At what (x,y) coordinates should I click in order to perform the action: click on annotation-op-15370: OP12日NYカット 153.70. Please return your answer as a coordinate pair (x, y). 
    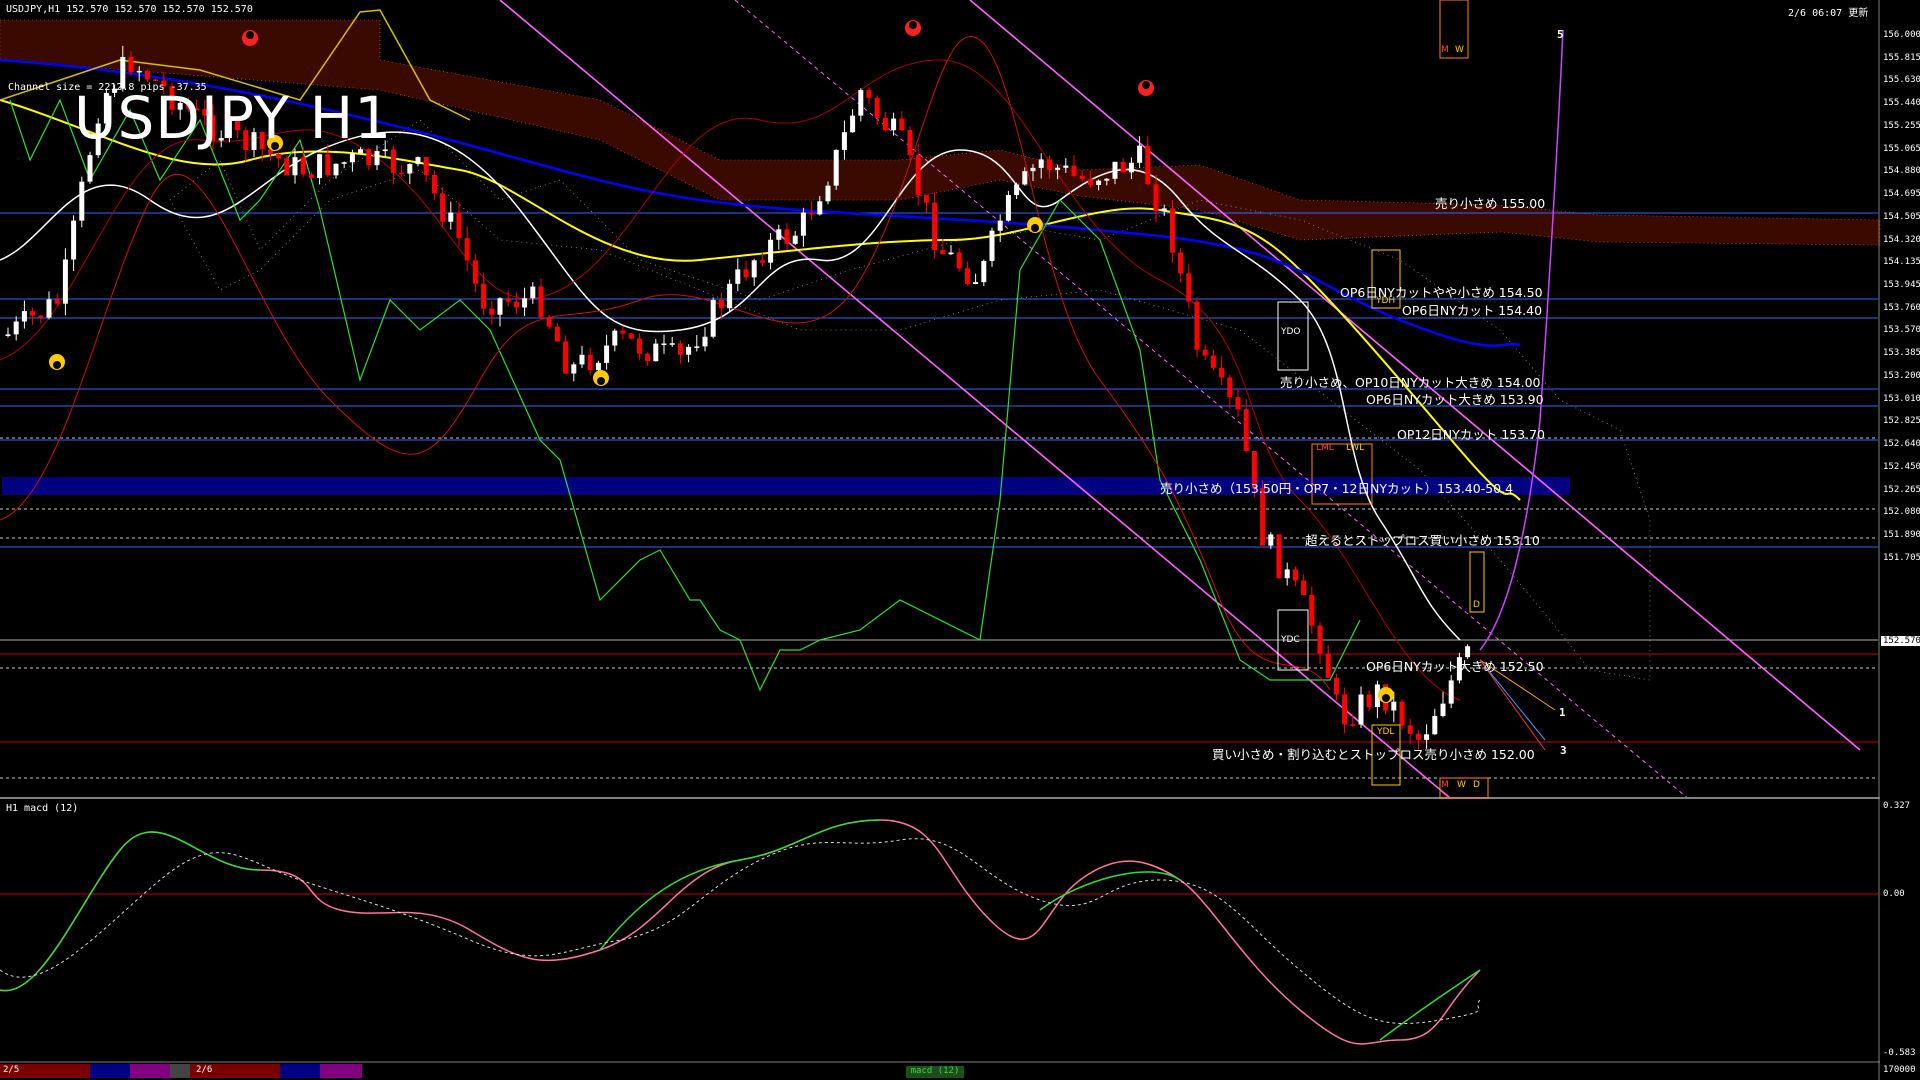
    Looking at the image, I should click on (1471, 434).